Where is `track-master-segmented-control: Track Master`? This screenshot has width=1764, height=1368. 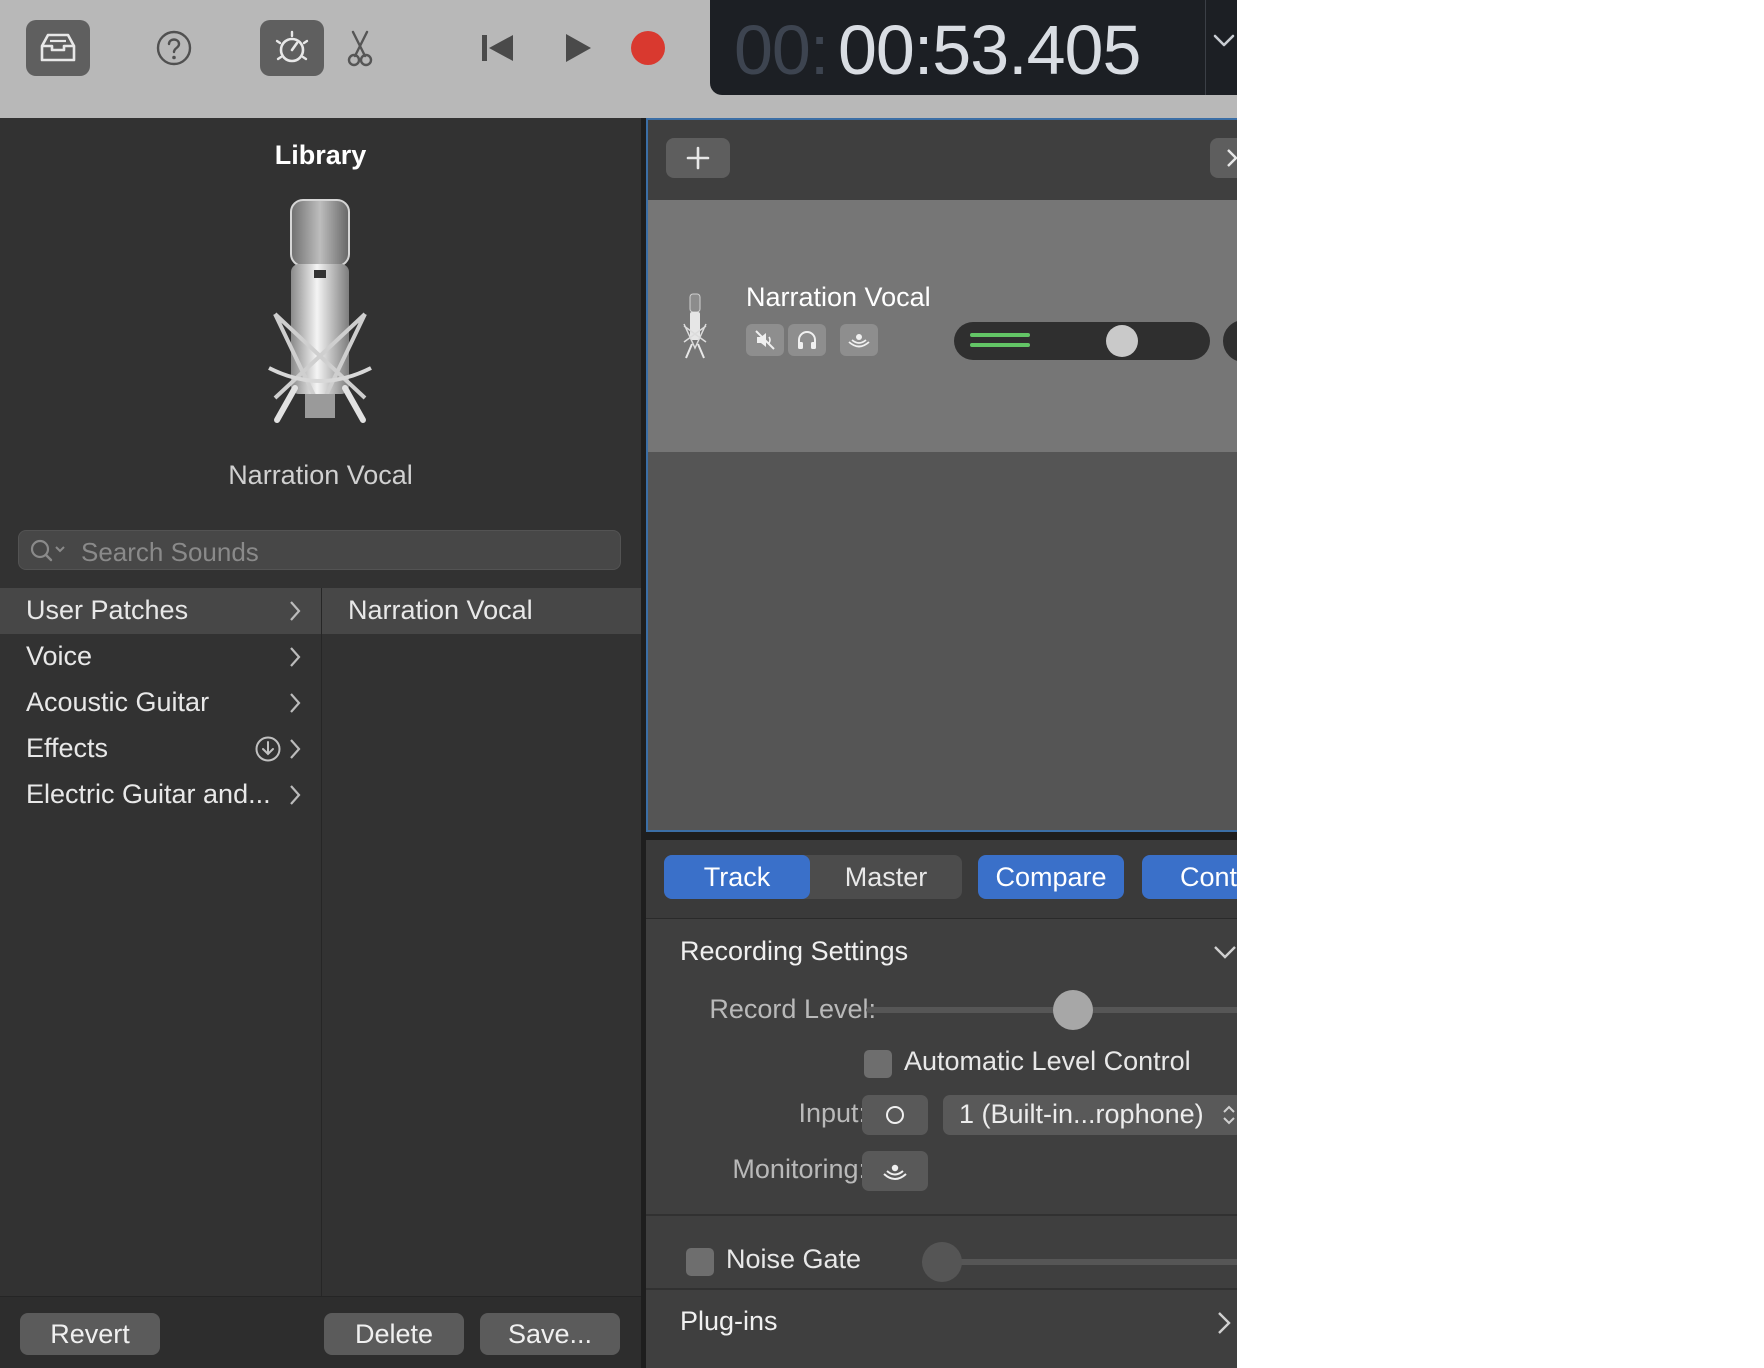 track-master-segmented-control: Track Master is located at coordinates (813, 877).